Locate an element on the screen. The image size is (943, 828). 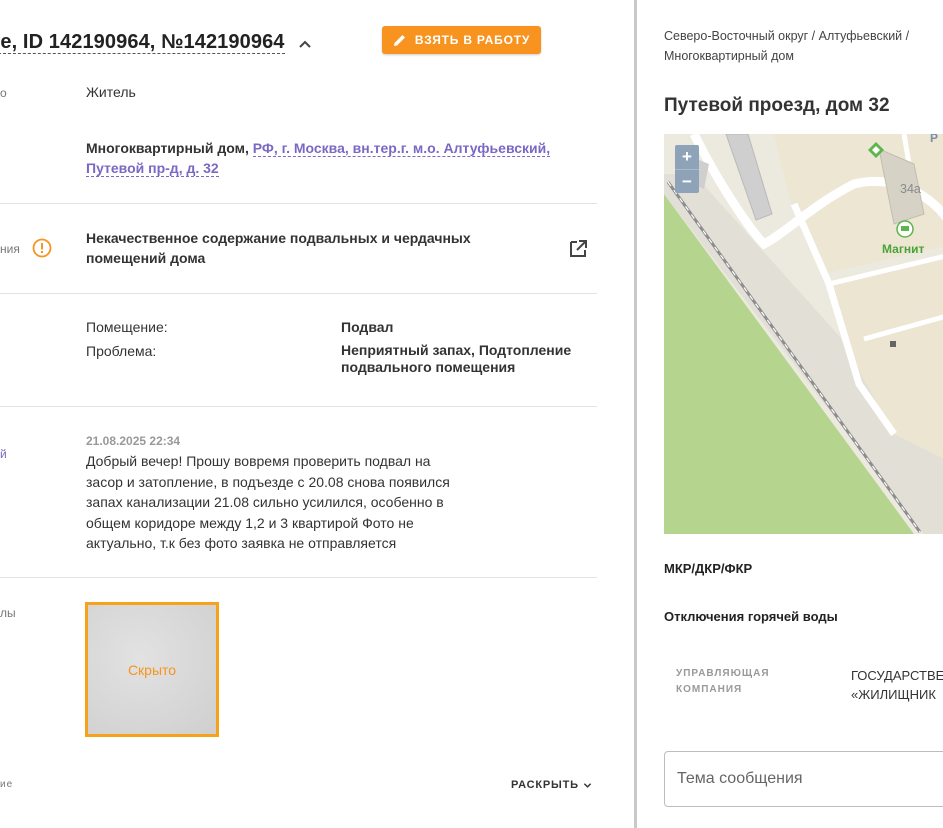
request-title-text: ие, ID 142190964, №142190964 is located at coordinates (142, 42).